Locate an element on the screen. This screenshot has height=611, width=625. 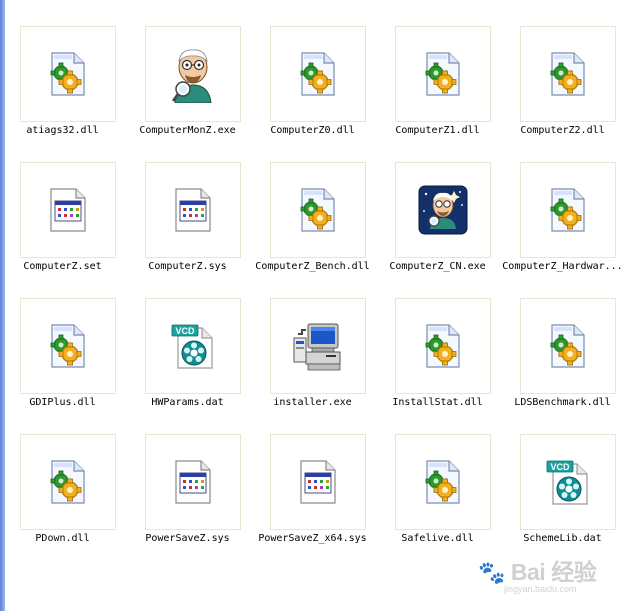
watermark-url: jingyan.baidu.com is located at coordinates (540, 589).